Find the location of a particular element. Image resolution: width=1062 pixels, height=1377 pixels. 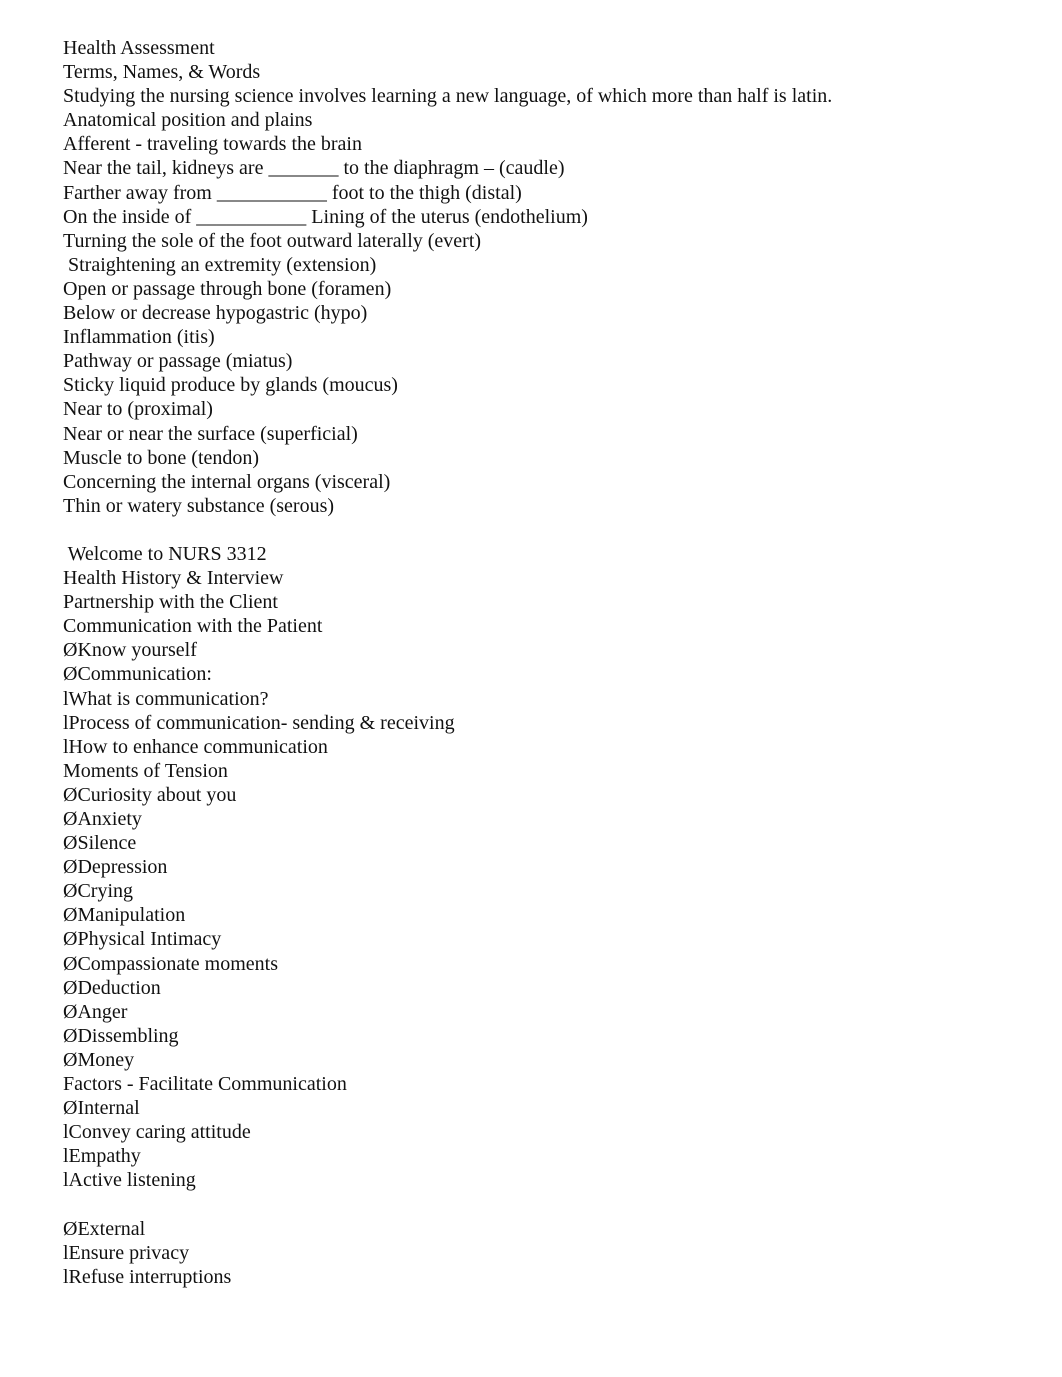

text-line: ØExternal is located at coordinates (104, 1228).